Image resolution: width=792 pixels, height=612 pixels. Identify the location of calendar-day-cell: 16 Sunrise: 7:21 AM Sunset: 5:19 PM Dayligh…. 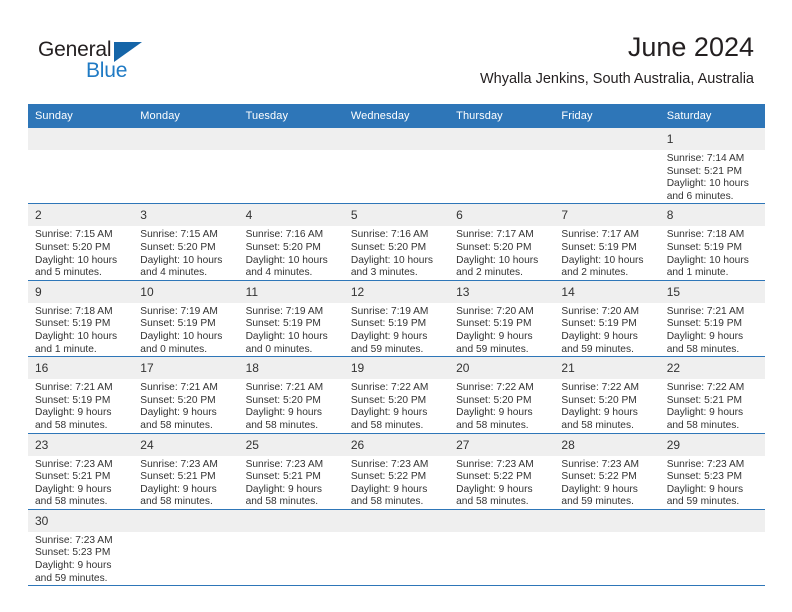
(81, 394).